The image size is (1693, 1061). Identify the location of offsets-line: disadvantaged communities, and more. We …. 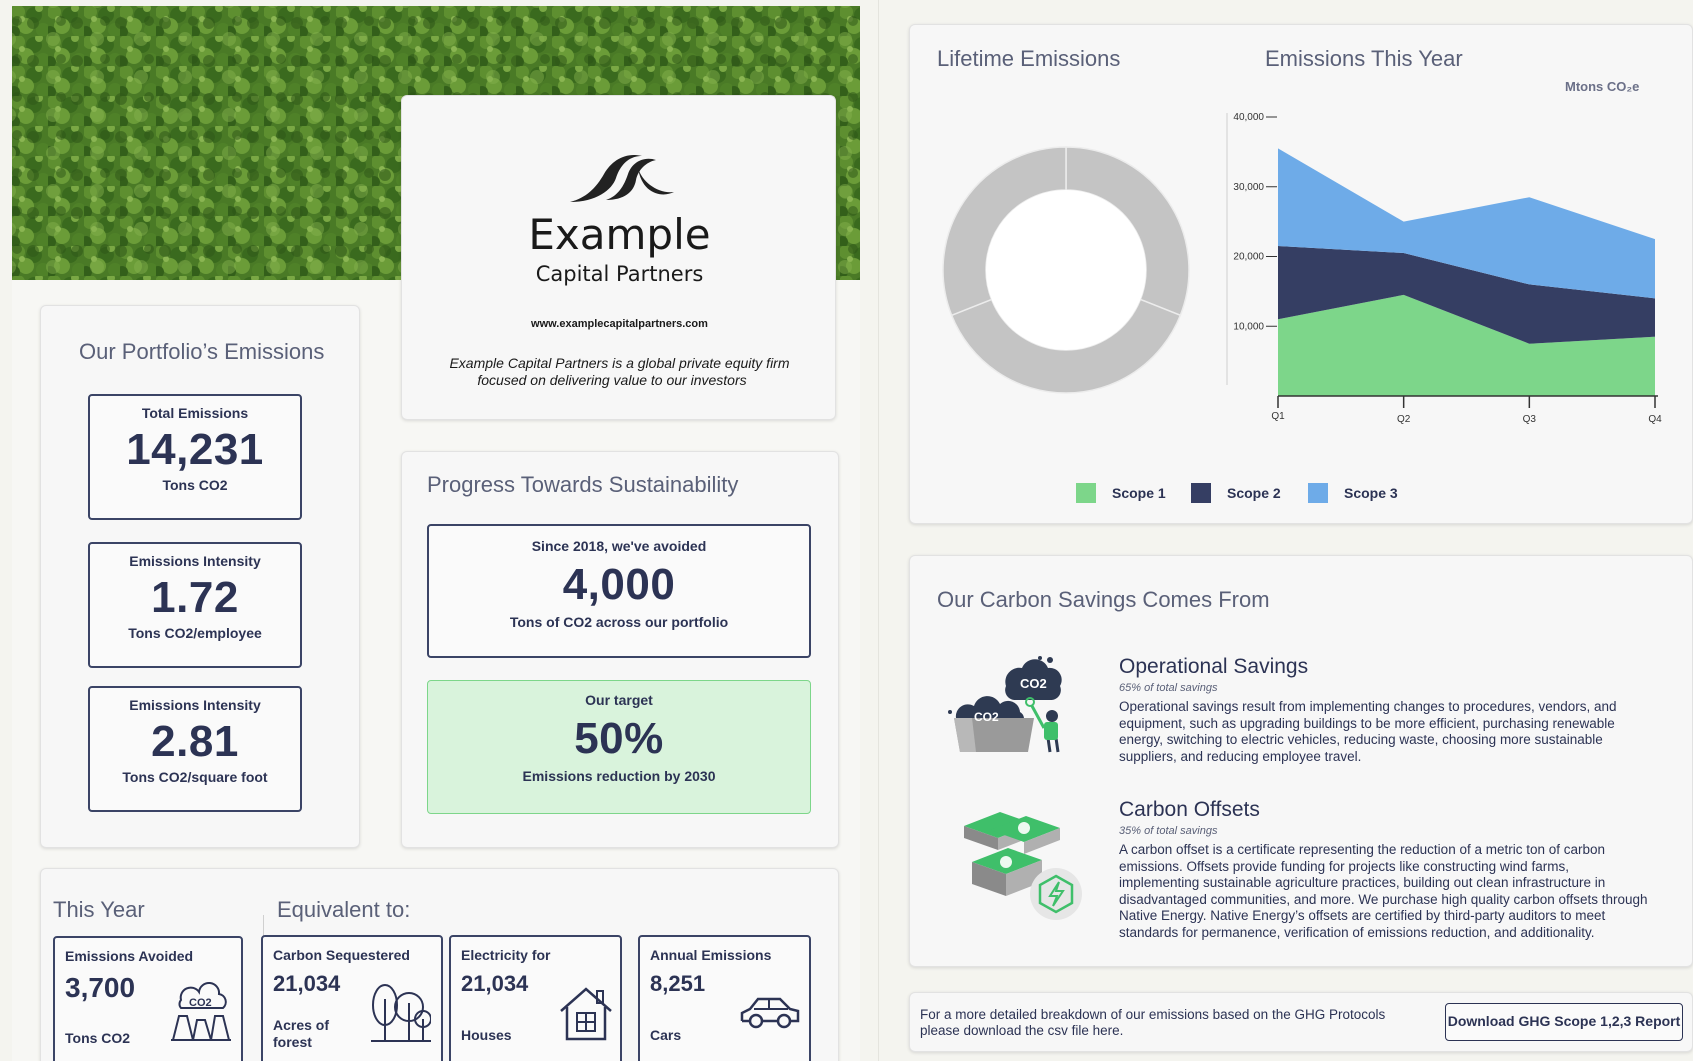
(1383, 899).